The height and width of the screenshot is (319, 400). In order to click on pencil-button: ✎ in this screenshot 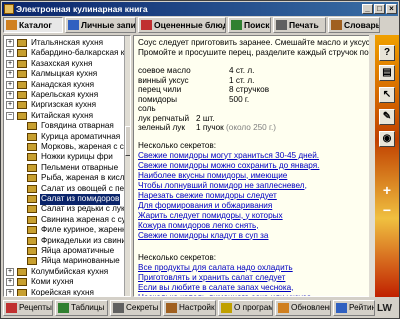, I will do `click(387, 117)`.